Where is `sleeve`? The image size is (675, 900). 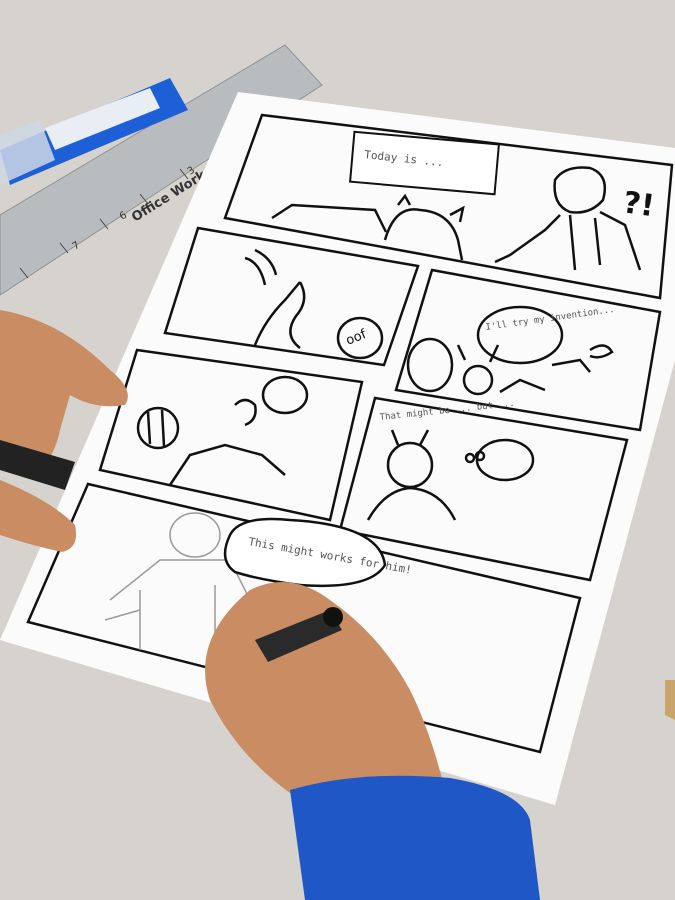 sleeve is located at coordinates (415, 837).